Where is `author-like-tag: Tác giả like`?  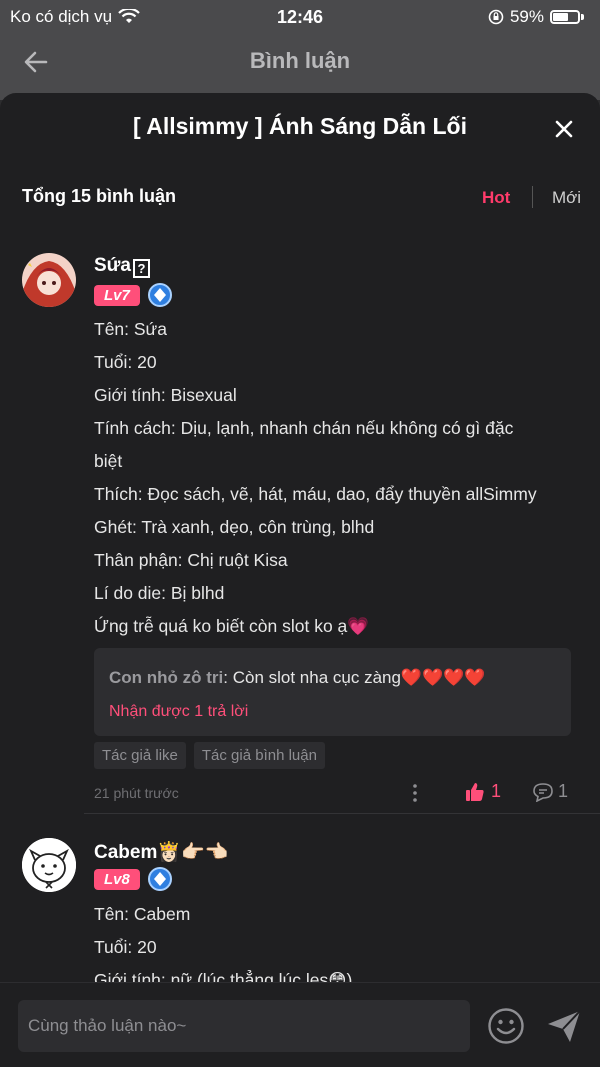 author-like-tag: Tác giả like is located at coordinates (140, 755).